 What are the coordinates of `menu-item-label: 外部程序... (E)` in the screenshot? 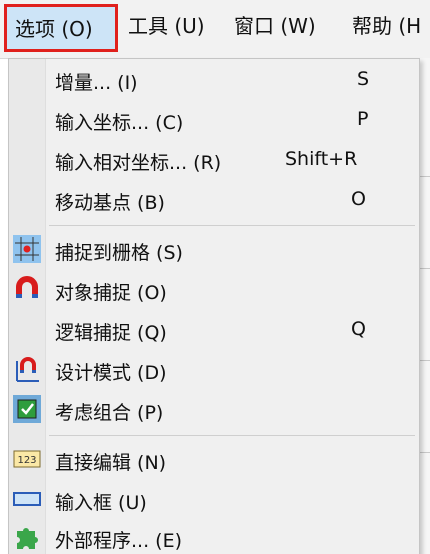 It's located at (118, 541).